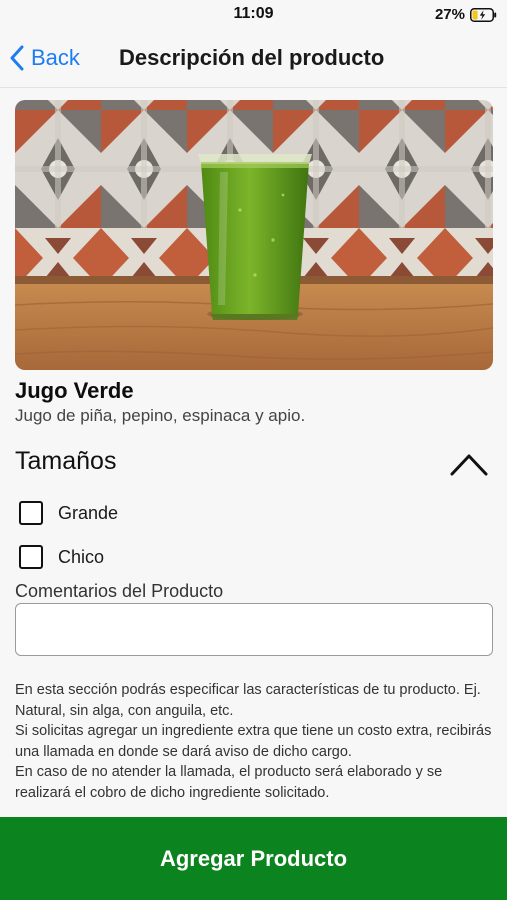 The image size is (507, 900). I want to click on add-product-button: Agregar Producto, so click(253, 858).